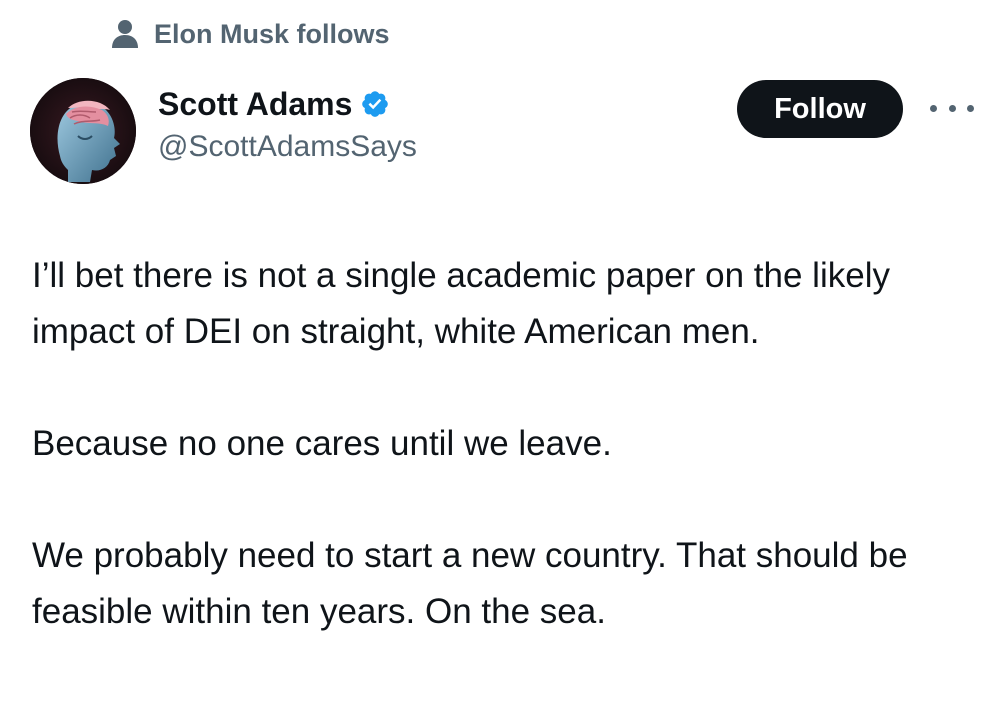  What do you see at coordinates (272, 33) in the screenshot?
I see `social-context-text: Elon Musk follows` at bounding box center [272, 33].